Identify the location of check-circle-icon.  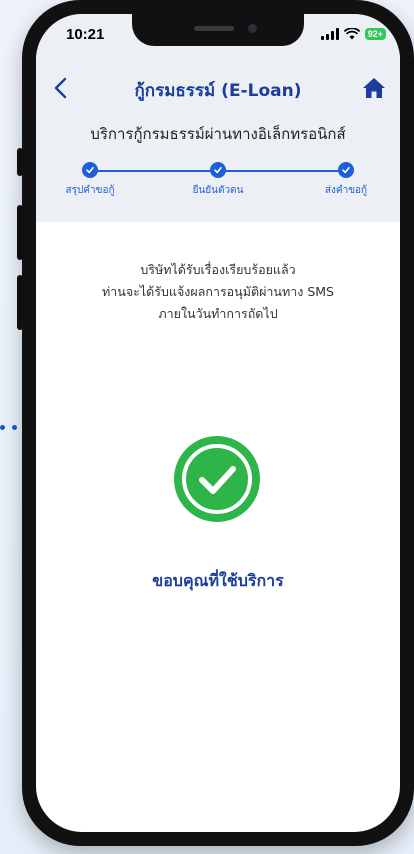
(217, 479).